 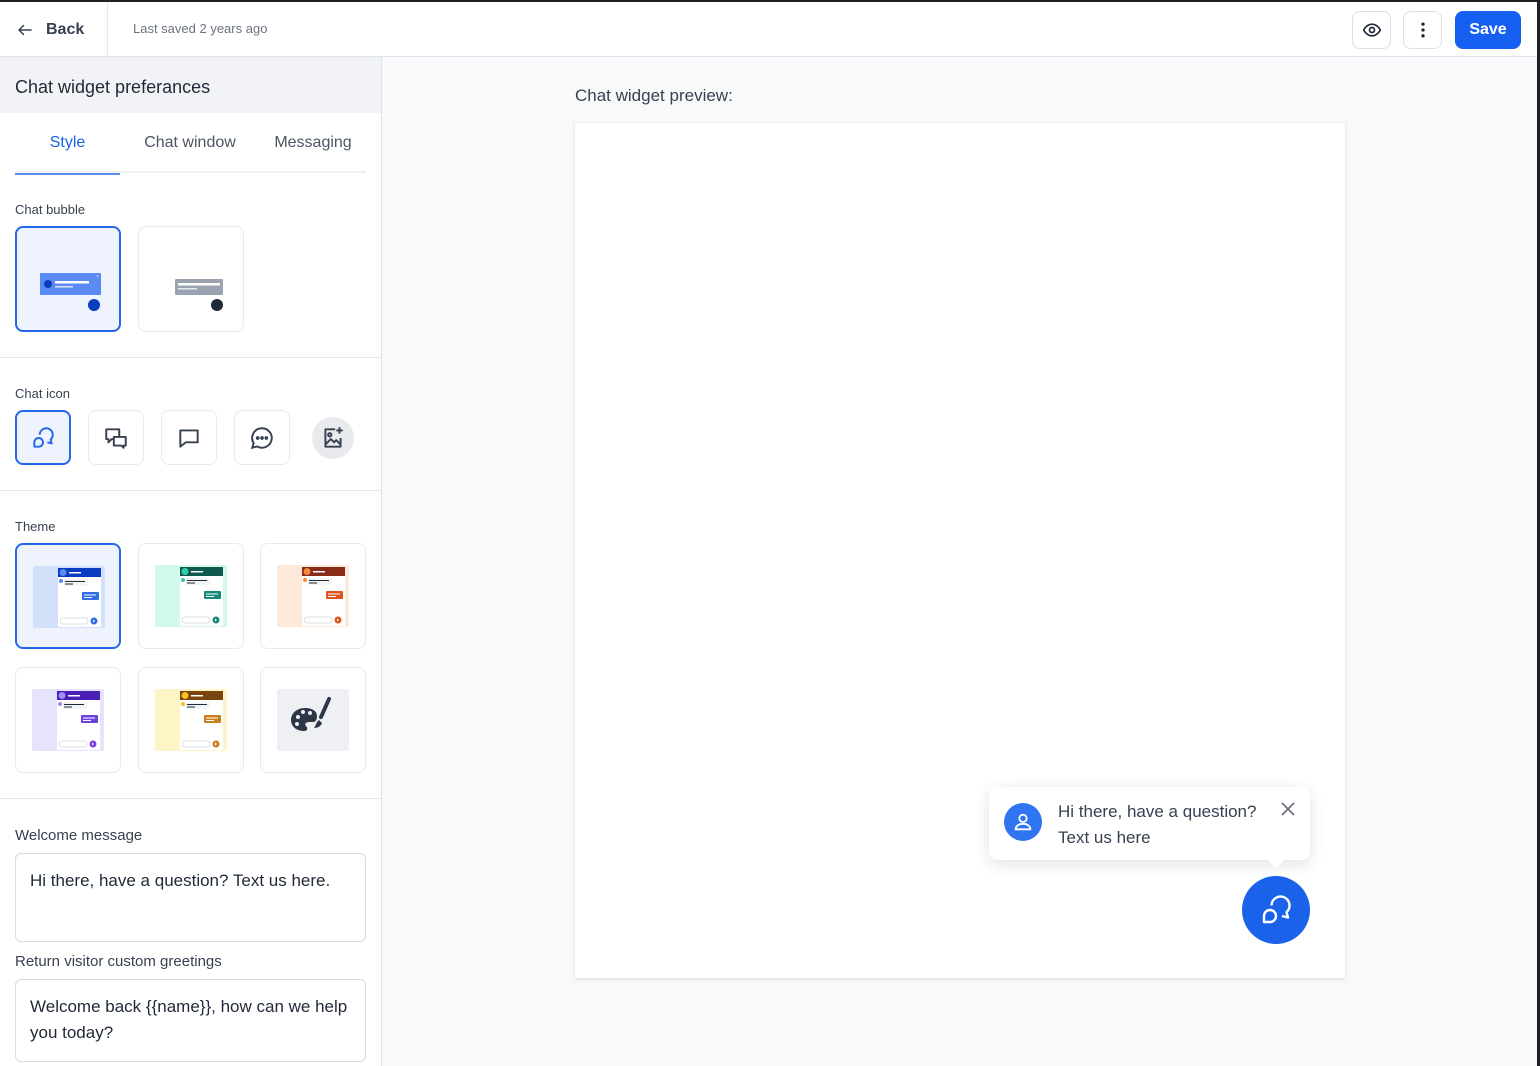 I want to click on tab-messaging: Messaging, so click(x=313, y=143).